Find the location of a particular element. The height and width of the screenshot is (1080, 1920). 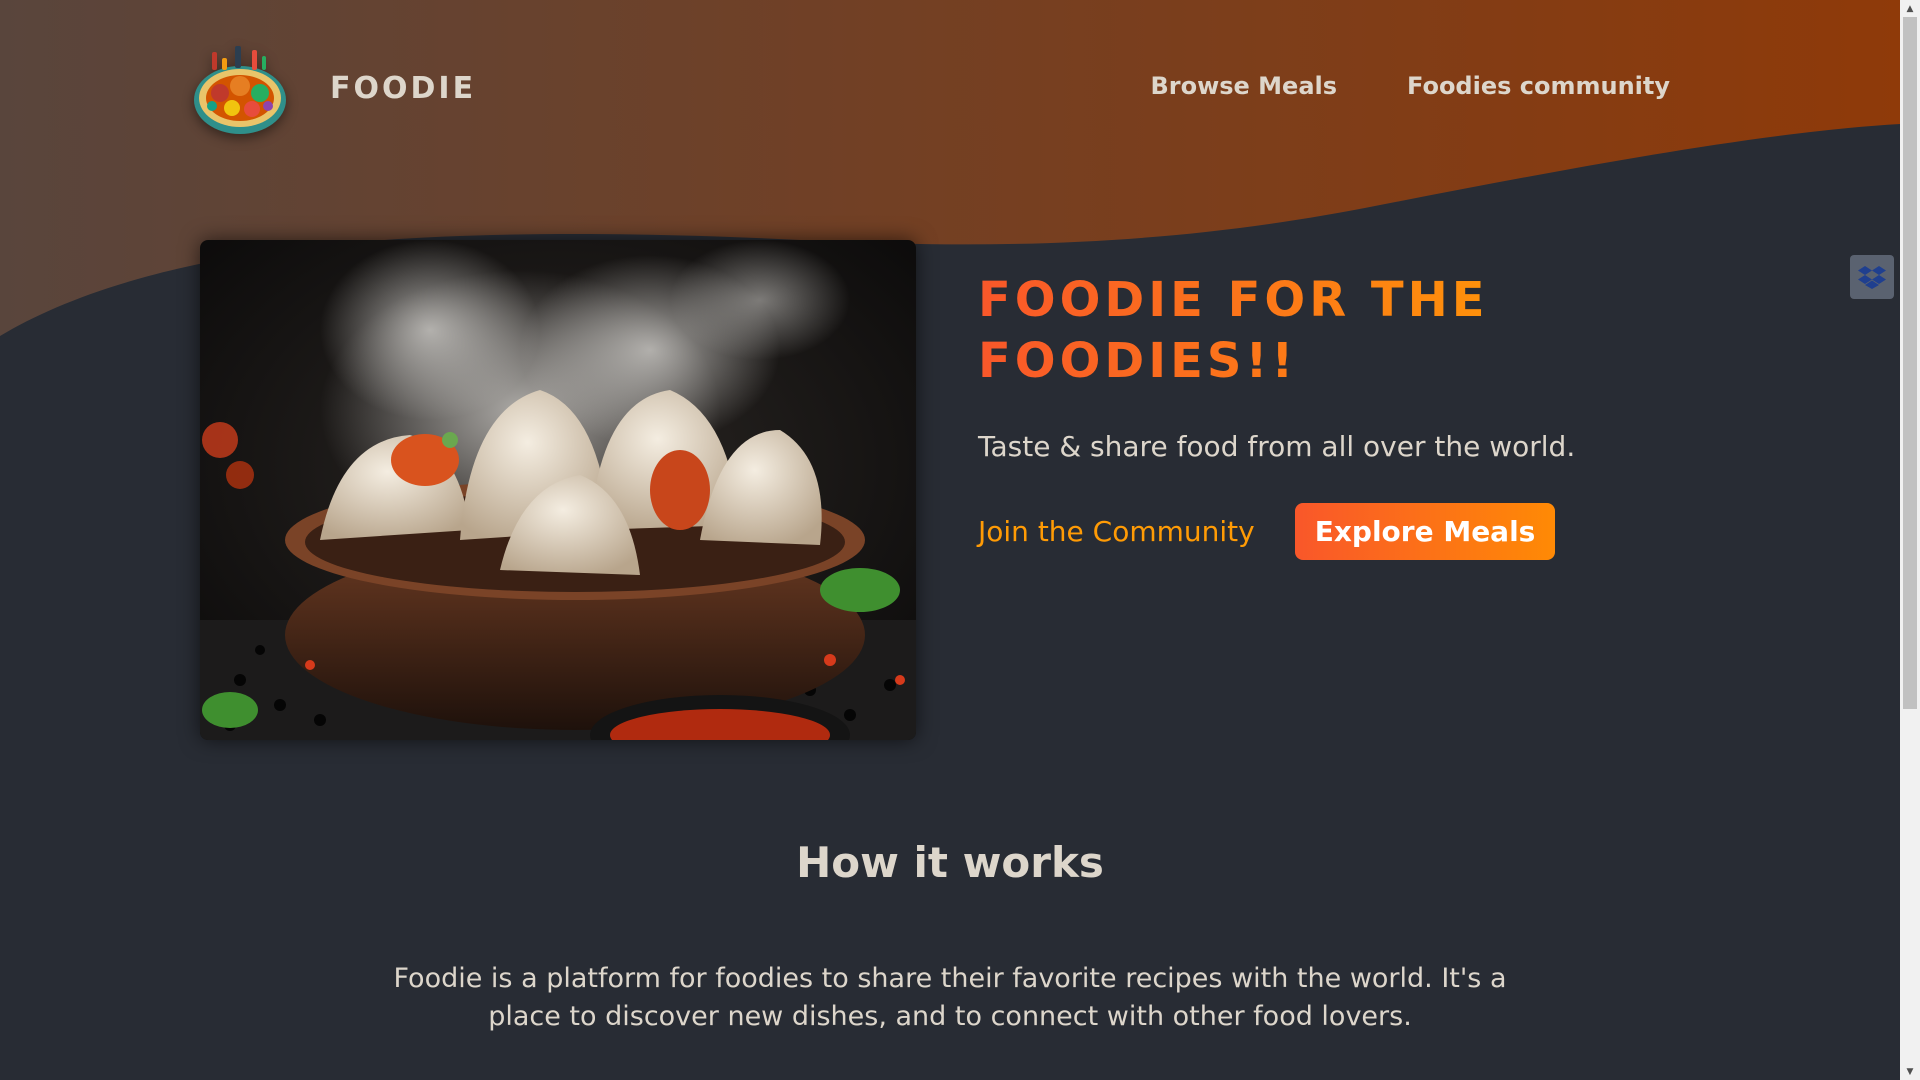

dropbox-extension-button is located at coordinates (1872, 277).